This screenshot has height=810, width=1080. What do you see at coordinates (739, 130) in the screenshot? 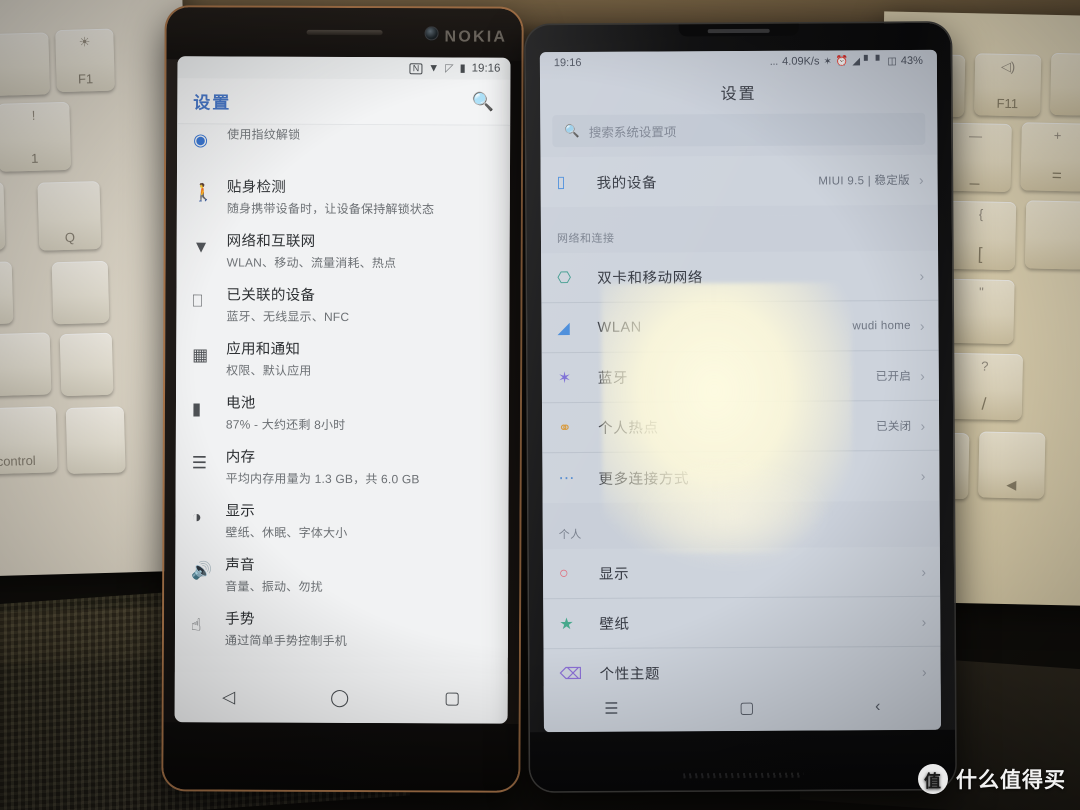
I see `search-input: 🔍 搜索系统设置项` at bounding box center [739, 130].